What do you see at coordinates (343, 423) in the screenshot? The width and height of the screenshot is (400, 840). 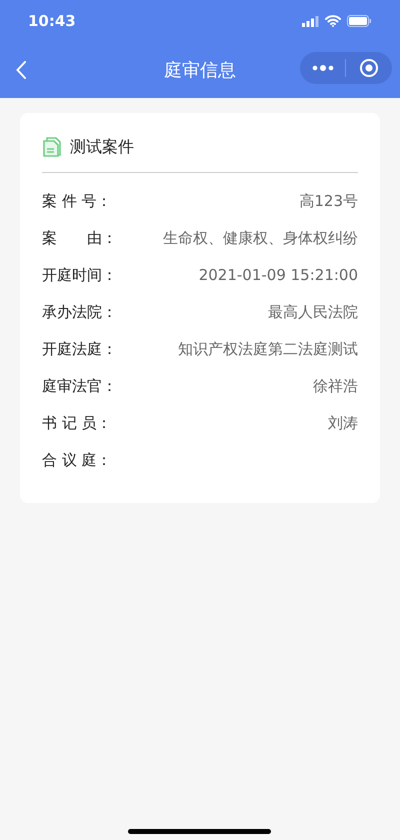 I see `field-value: 刘涛` at bounding box center [343, 423].